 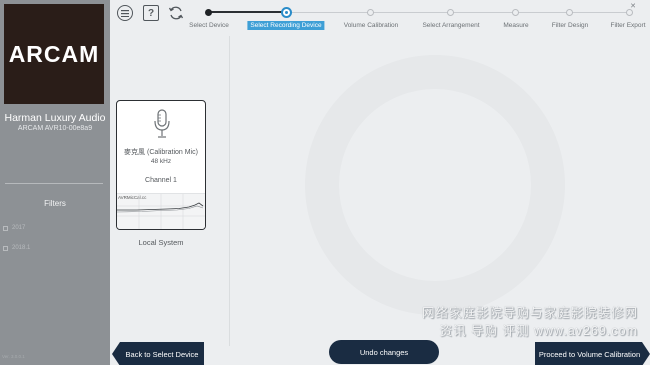 I want to click on help-icon-glyph: ?, so click(x=151, y=13).